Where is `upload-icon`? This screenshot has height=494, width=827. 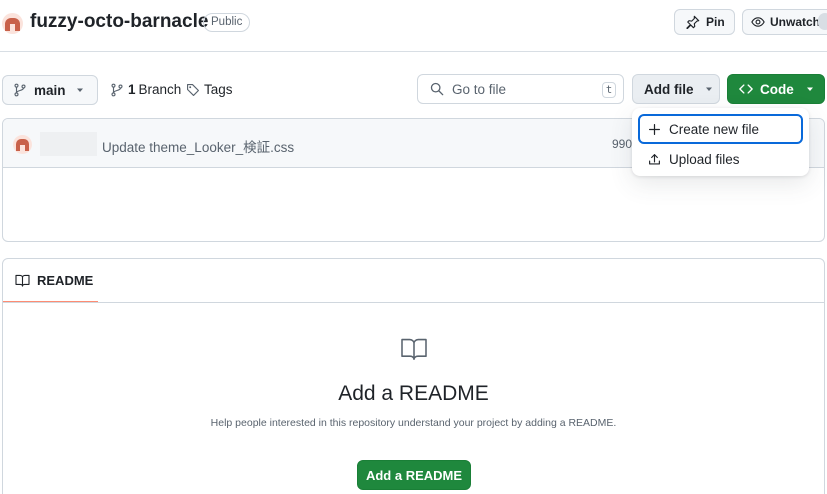
upload-icon is located at coordinates (654, 159).